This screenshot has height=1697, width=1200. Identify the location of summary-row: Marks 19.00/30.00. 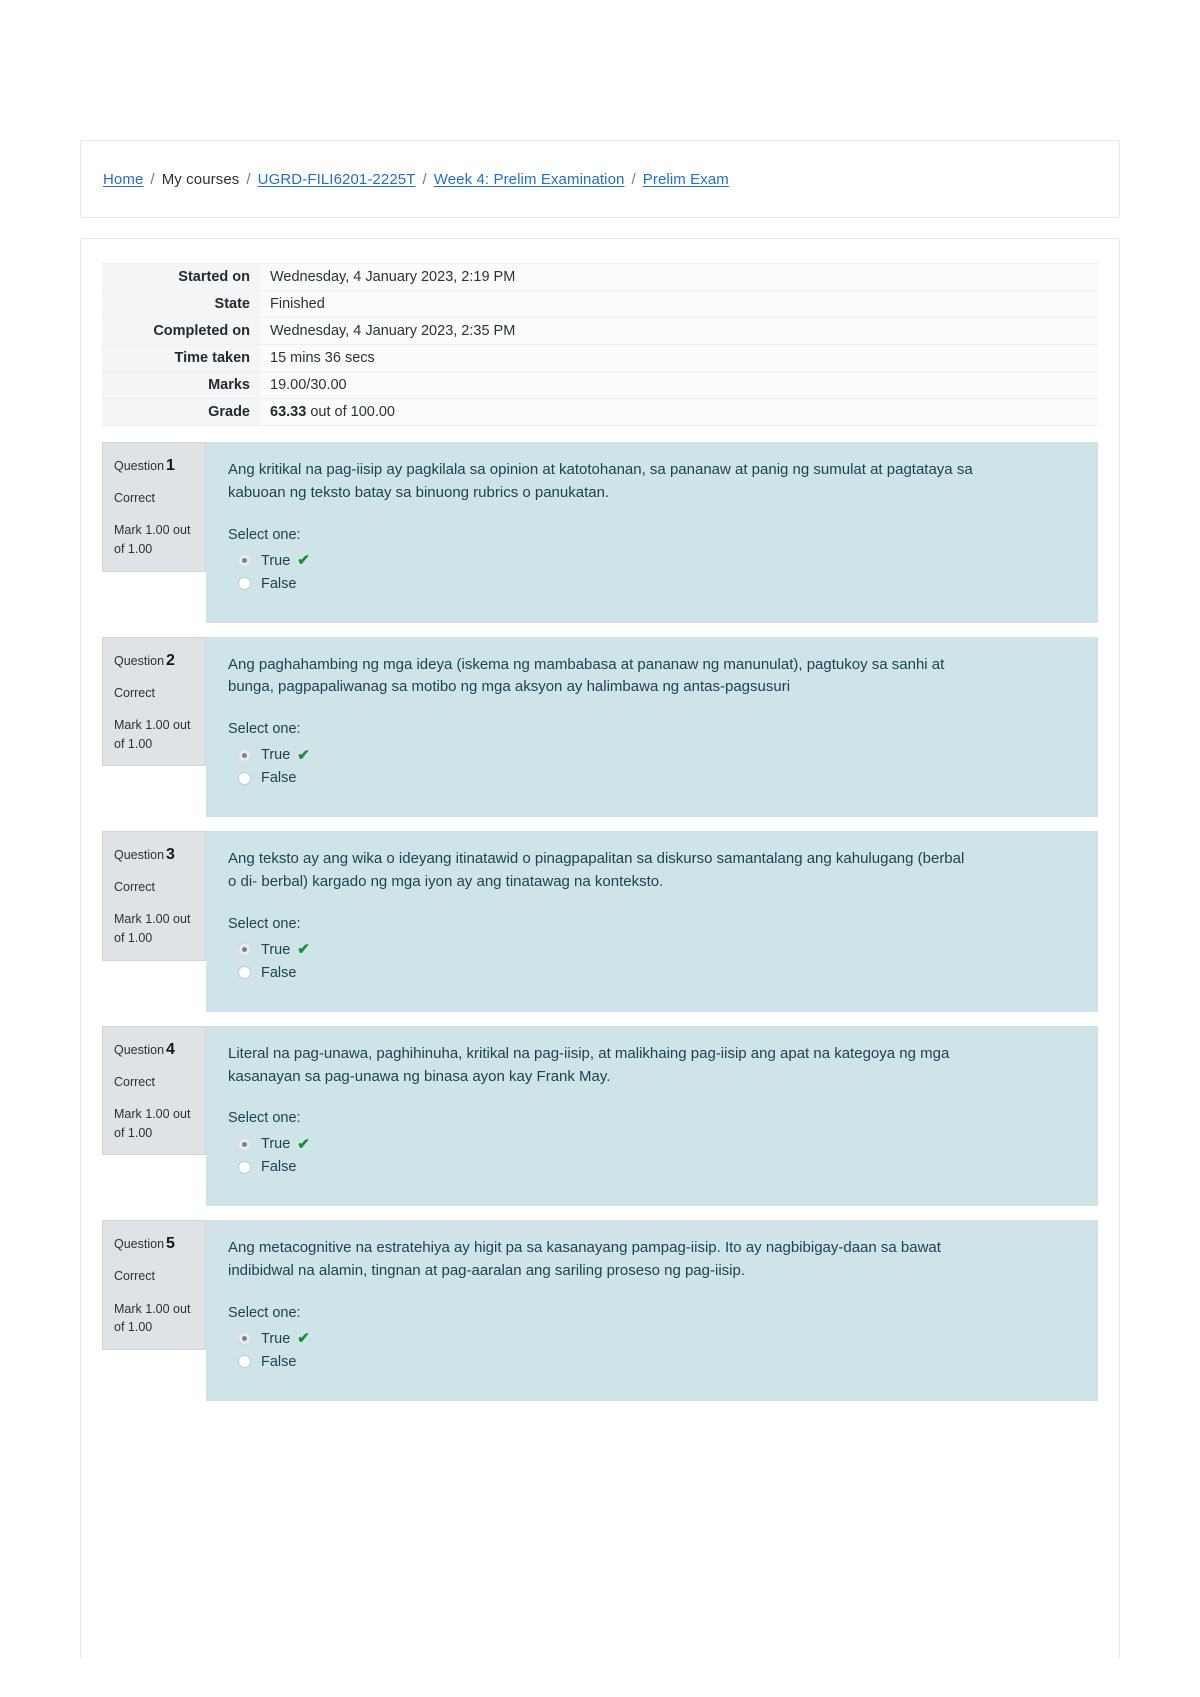
(600, 385).